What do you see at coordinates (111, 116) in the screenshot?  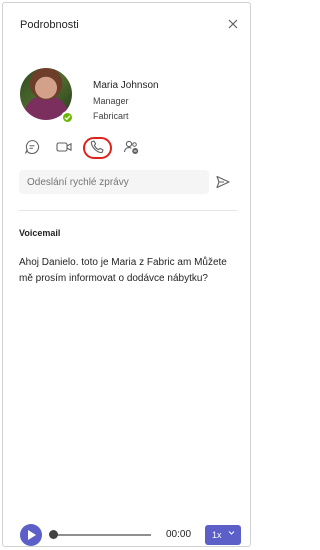 I see `contact-company: Fabricart` at bounding box center [111, 116].